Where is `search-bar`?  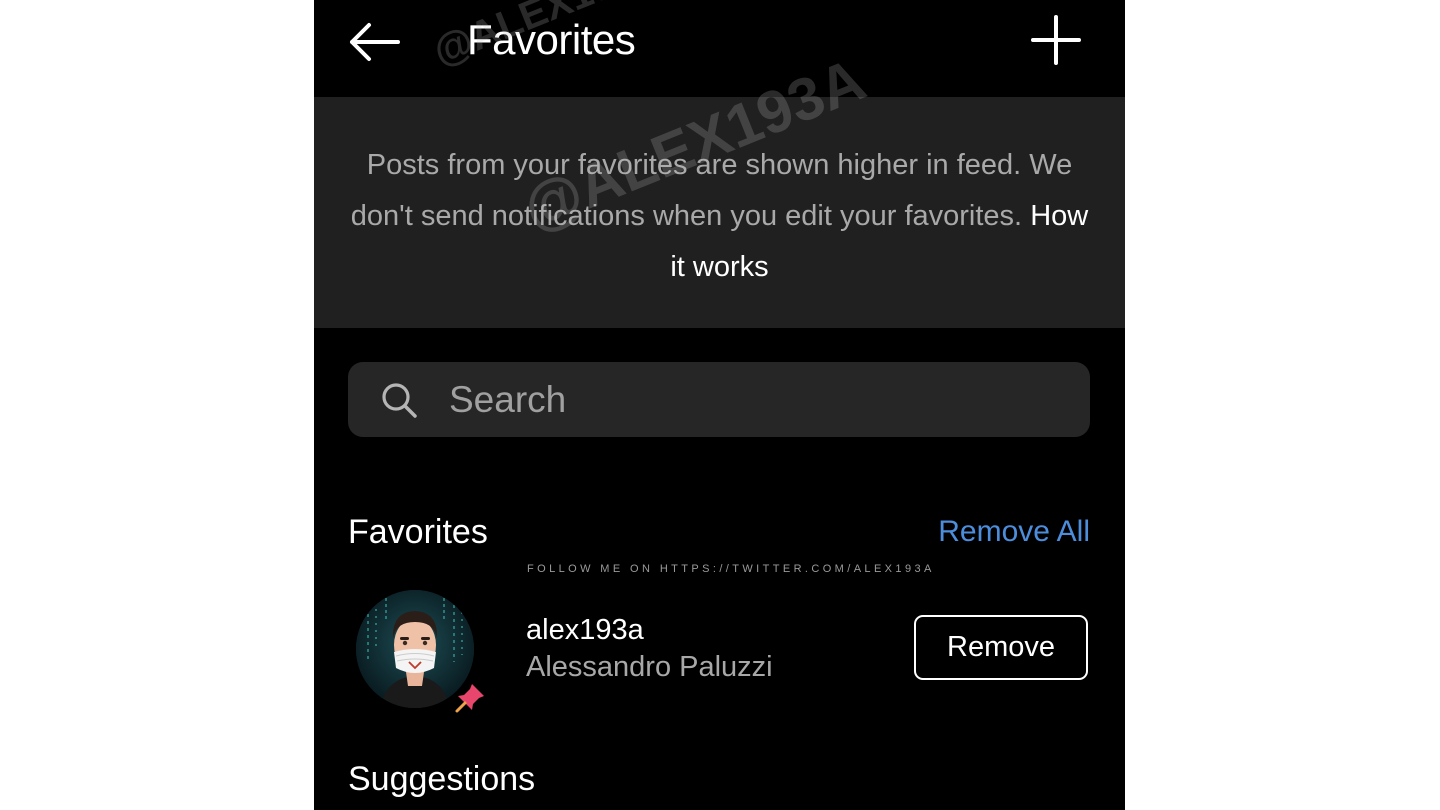 search-bar is located at coordinates (719, 399).